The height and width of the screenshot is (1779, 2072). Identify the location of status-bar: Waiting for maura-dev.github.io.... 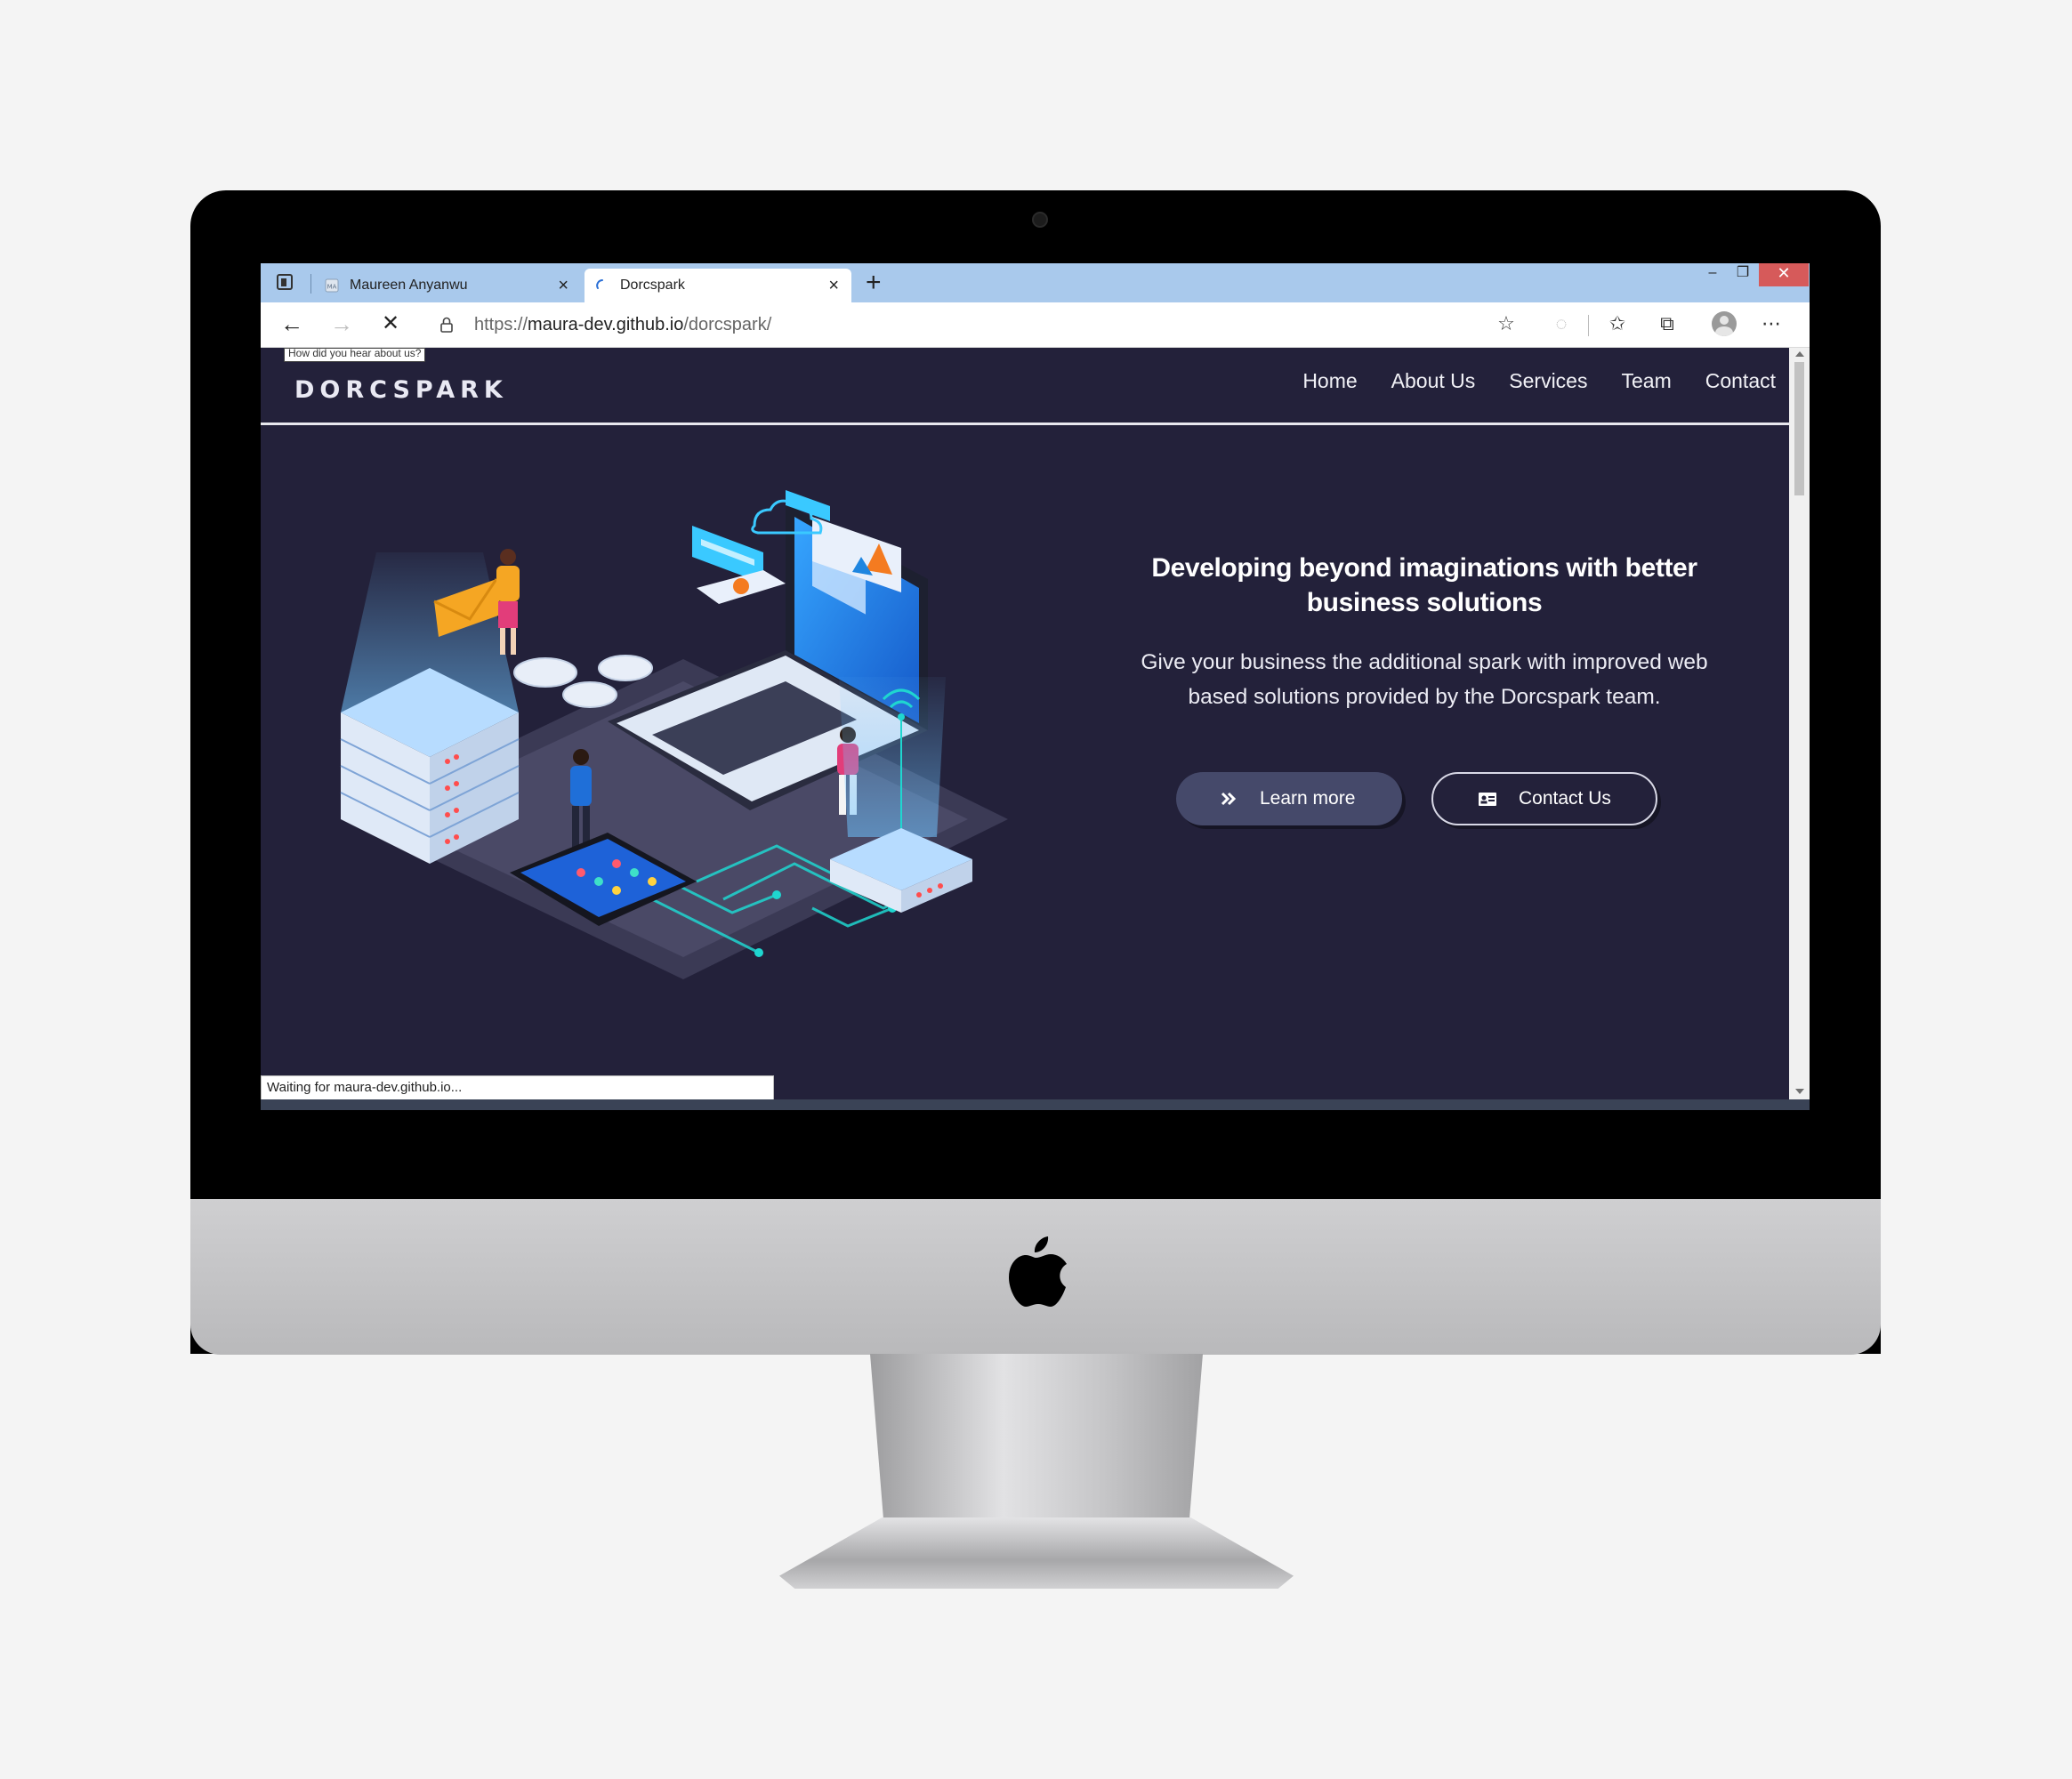
(517, 1087).